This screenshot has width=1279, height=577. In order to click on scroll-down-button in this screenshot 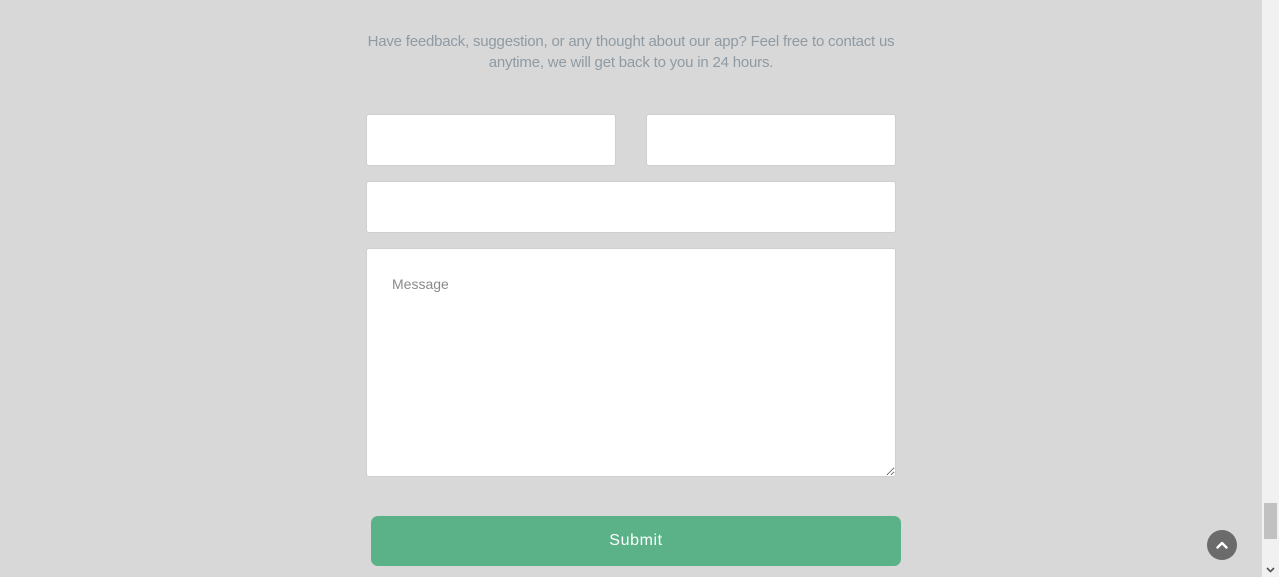, I will do `click(1270, 569)`.